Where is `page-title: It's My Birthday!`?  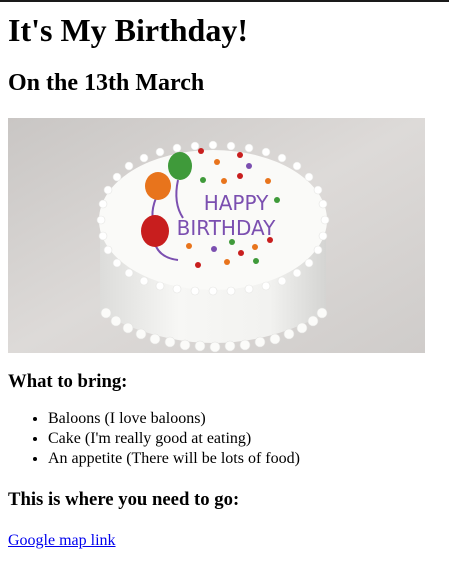 page-title: It's My Birthday! is located at coordinates (128, 30).